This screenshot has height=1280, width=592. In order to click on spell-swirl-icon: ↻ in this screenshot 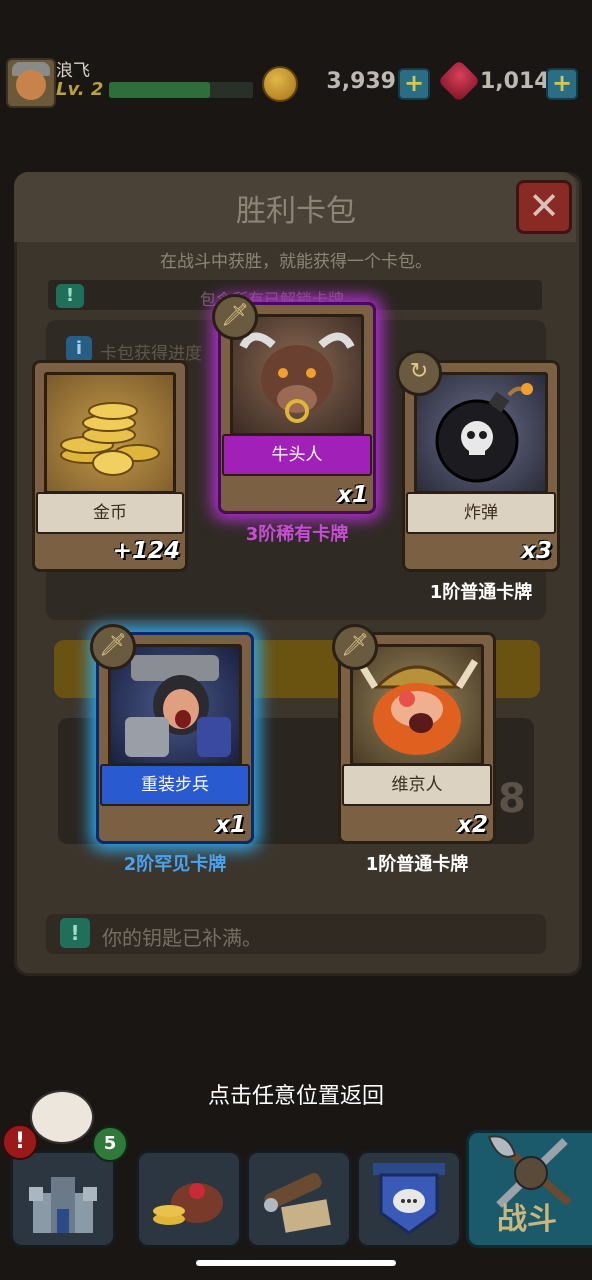, I will do `click(419, 373)`.